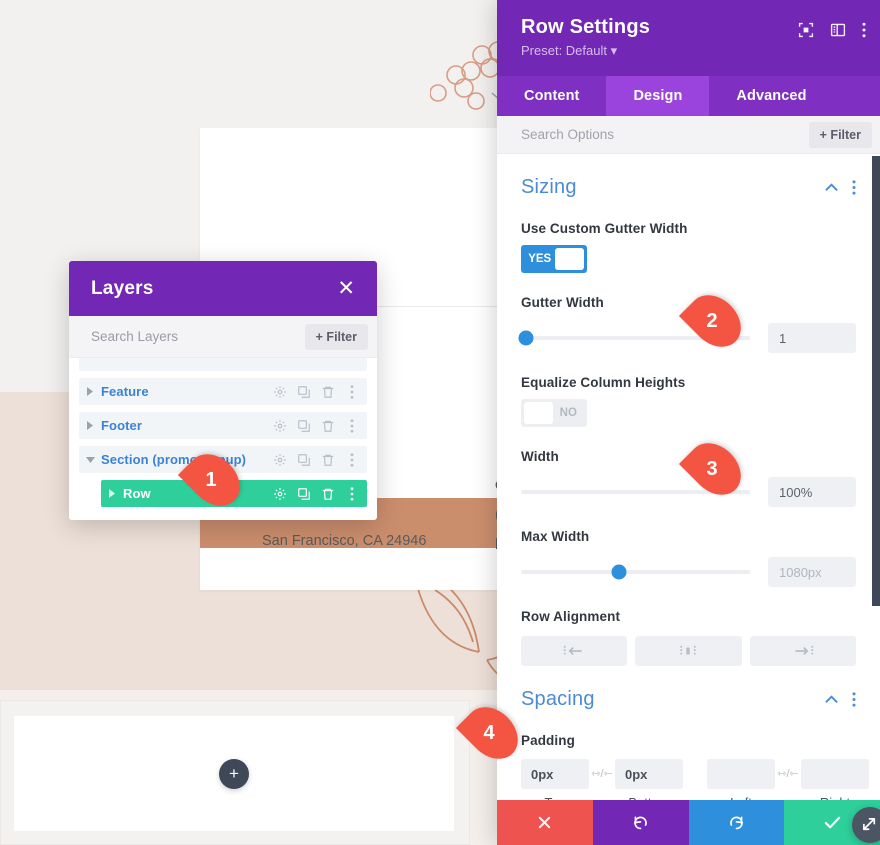  What do you see at coordinates (619, 572) in the screenshot?
I see `max-width-slider-handle` at bounding box center [619, 572].